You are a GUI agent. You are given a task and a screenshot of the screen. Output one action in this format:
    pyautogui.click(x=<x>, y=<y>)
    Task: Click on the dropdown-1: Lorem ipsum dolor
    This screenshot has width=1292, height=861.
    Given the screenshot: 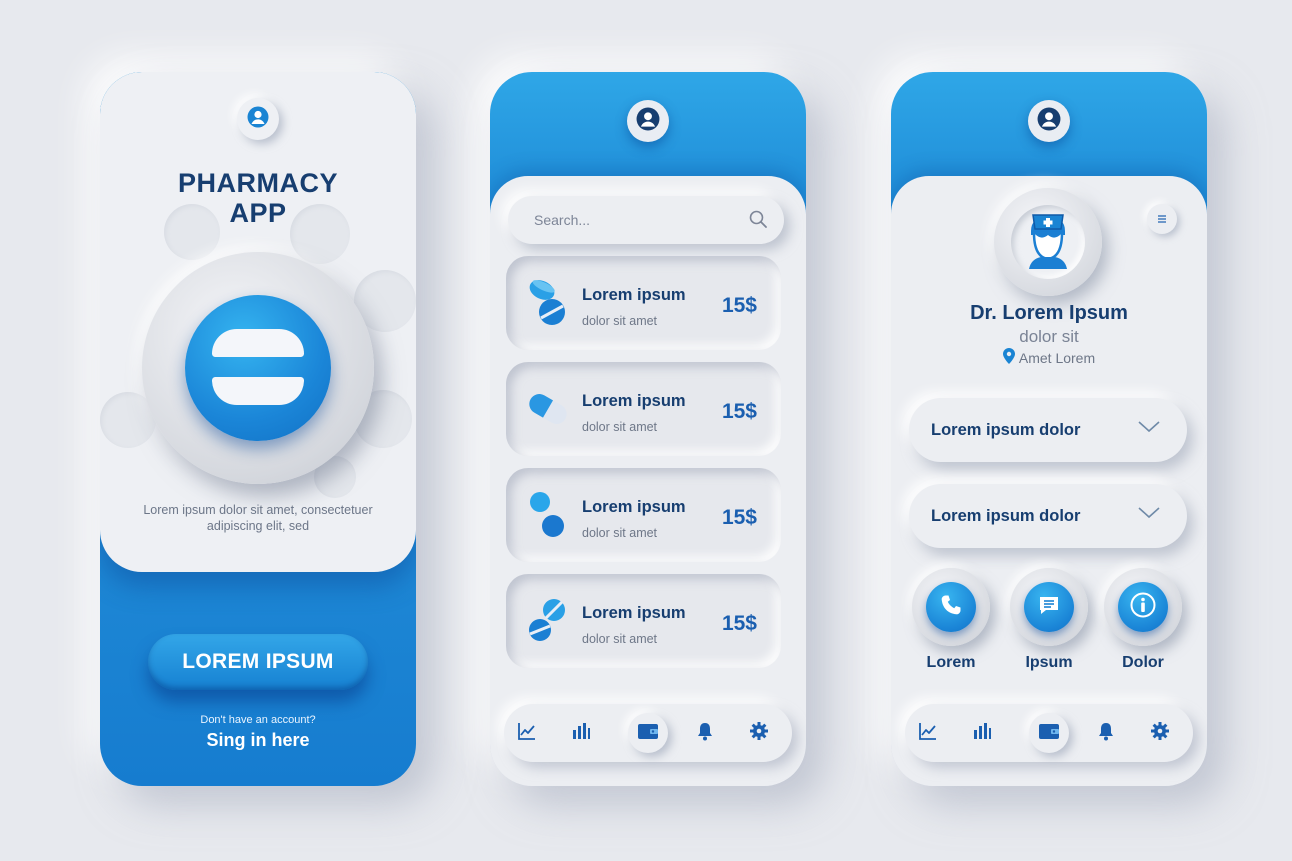 What is the action you would take?
    pyautogui.click(x=1048, y=430)
    